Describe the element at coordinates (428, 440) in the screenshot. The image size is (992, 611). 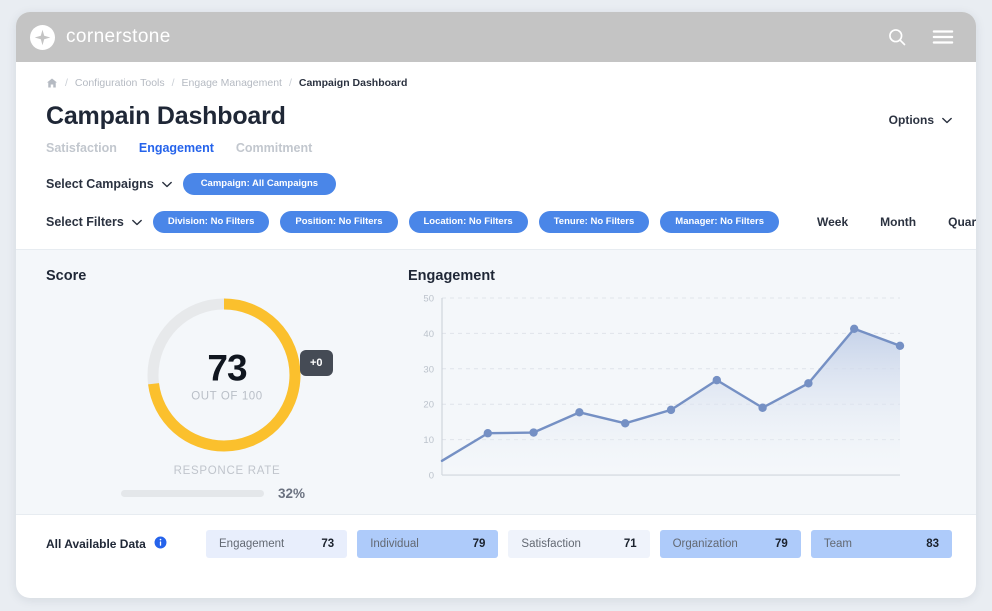
I see `chart-y-tick-label: 10` at that location.